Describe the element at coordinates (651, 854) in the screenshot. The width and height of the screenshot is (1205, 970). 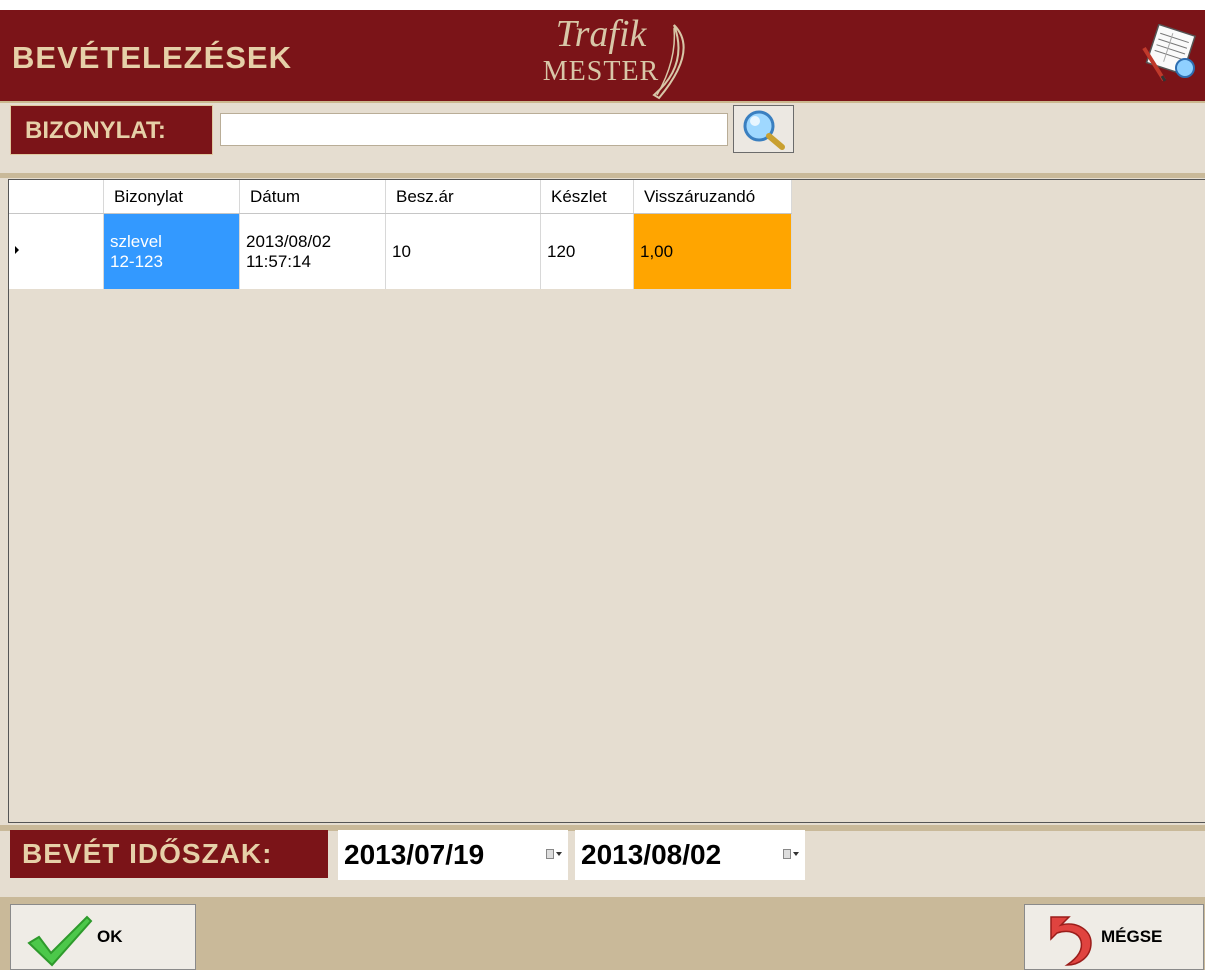
I see `date-to-value: 2013/08/02` at that location.